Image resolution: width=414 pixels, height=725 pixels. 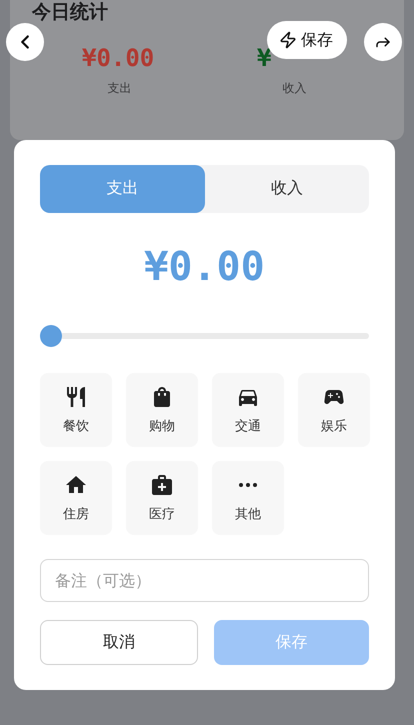 What do you see at coordinates (286, 189) in the screenshot?
I see `tab: 收入` at bounding box center [286, 189].